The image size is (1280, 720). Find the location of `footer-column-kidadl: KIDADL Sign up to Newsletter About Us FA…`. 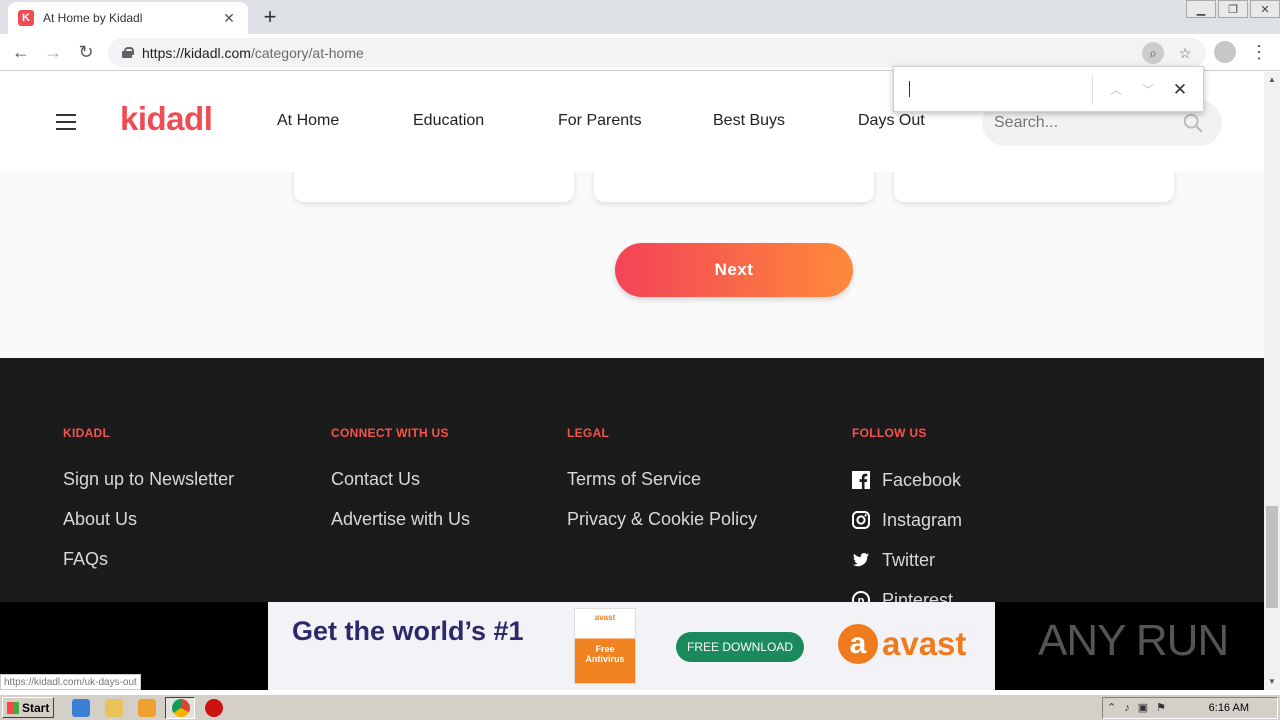

footer-column-kidadl: KIDADL Sign up to Newsletter About Us FA… is located at coordinates (148, 507).